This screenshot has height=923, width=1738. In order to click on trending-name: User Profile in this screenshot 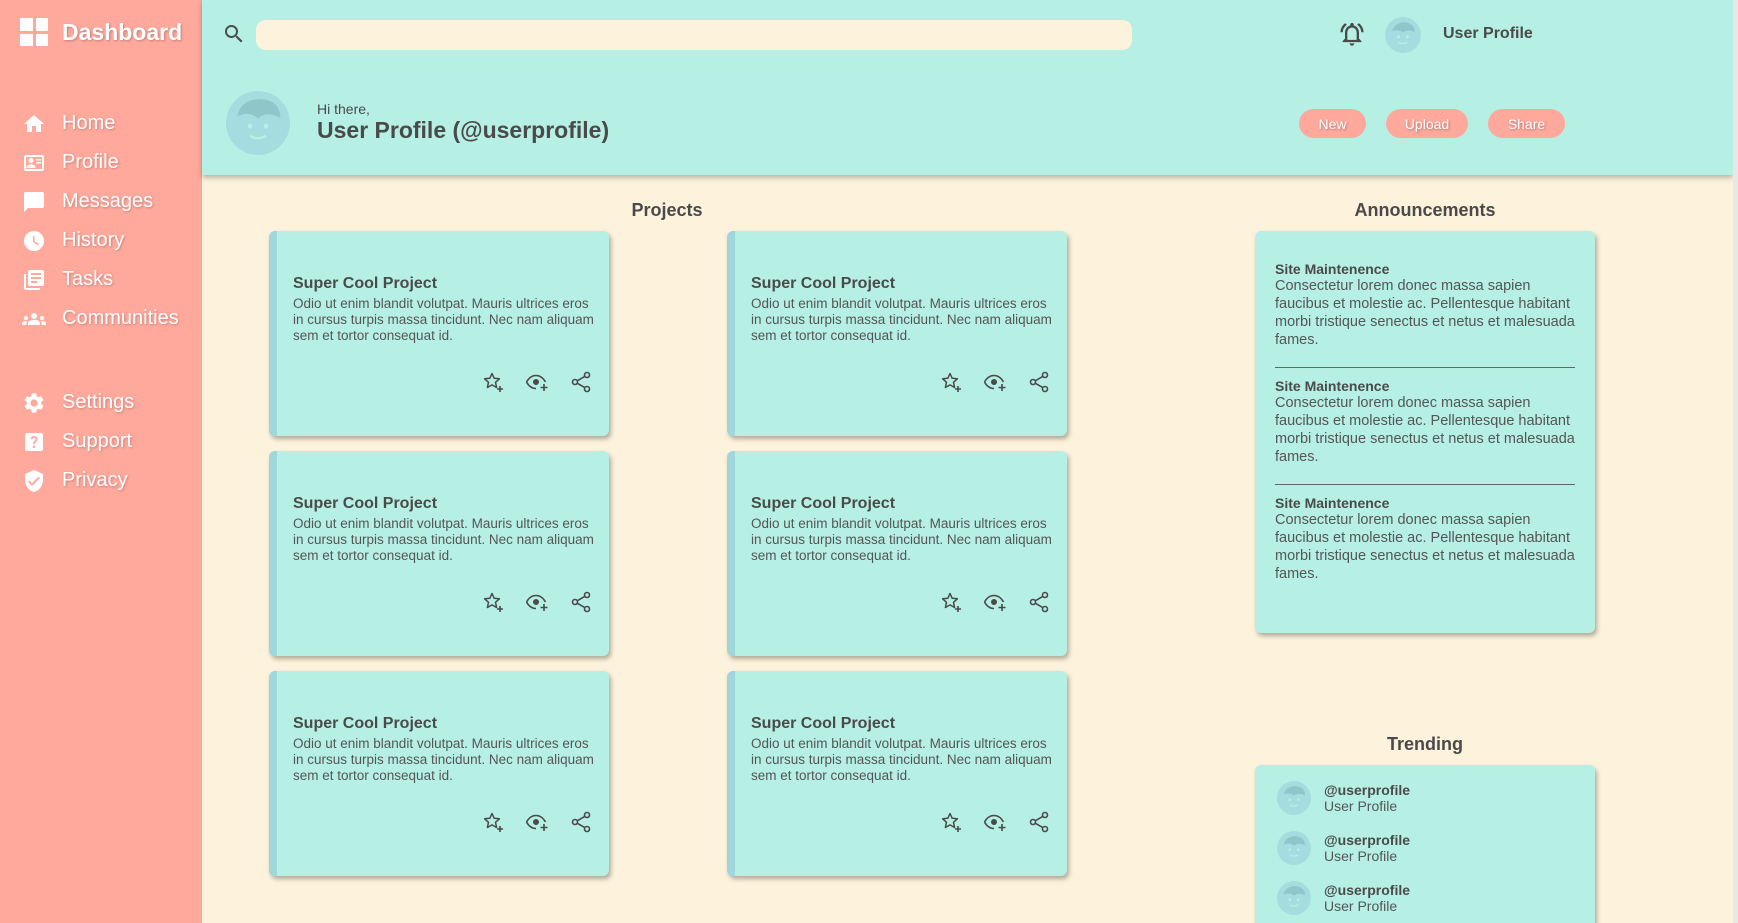, I will do `click(1361, 806)`.